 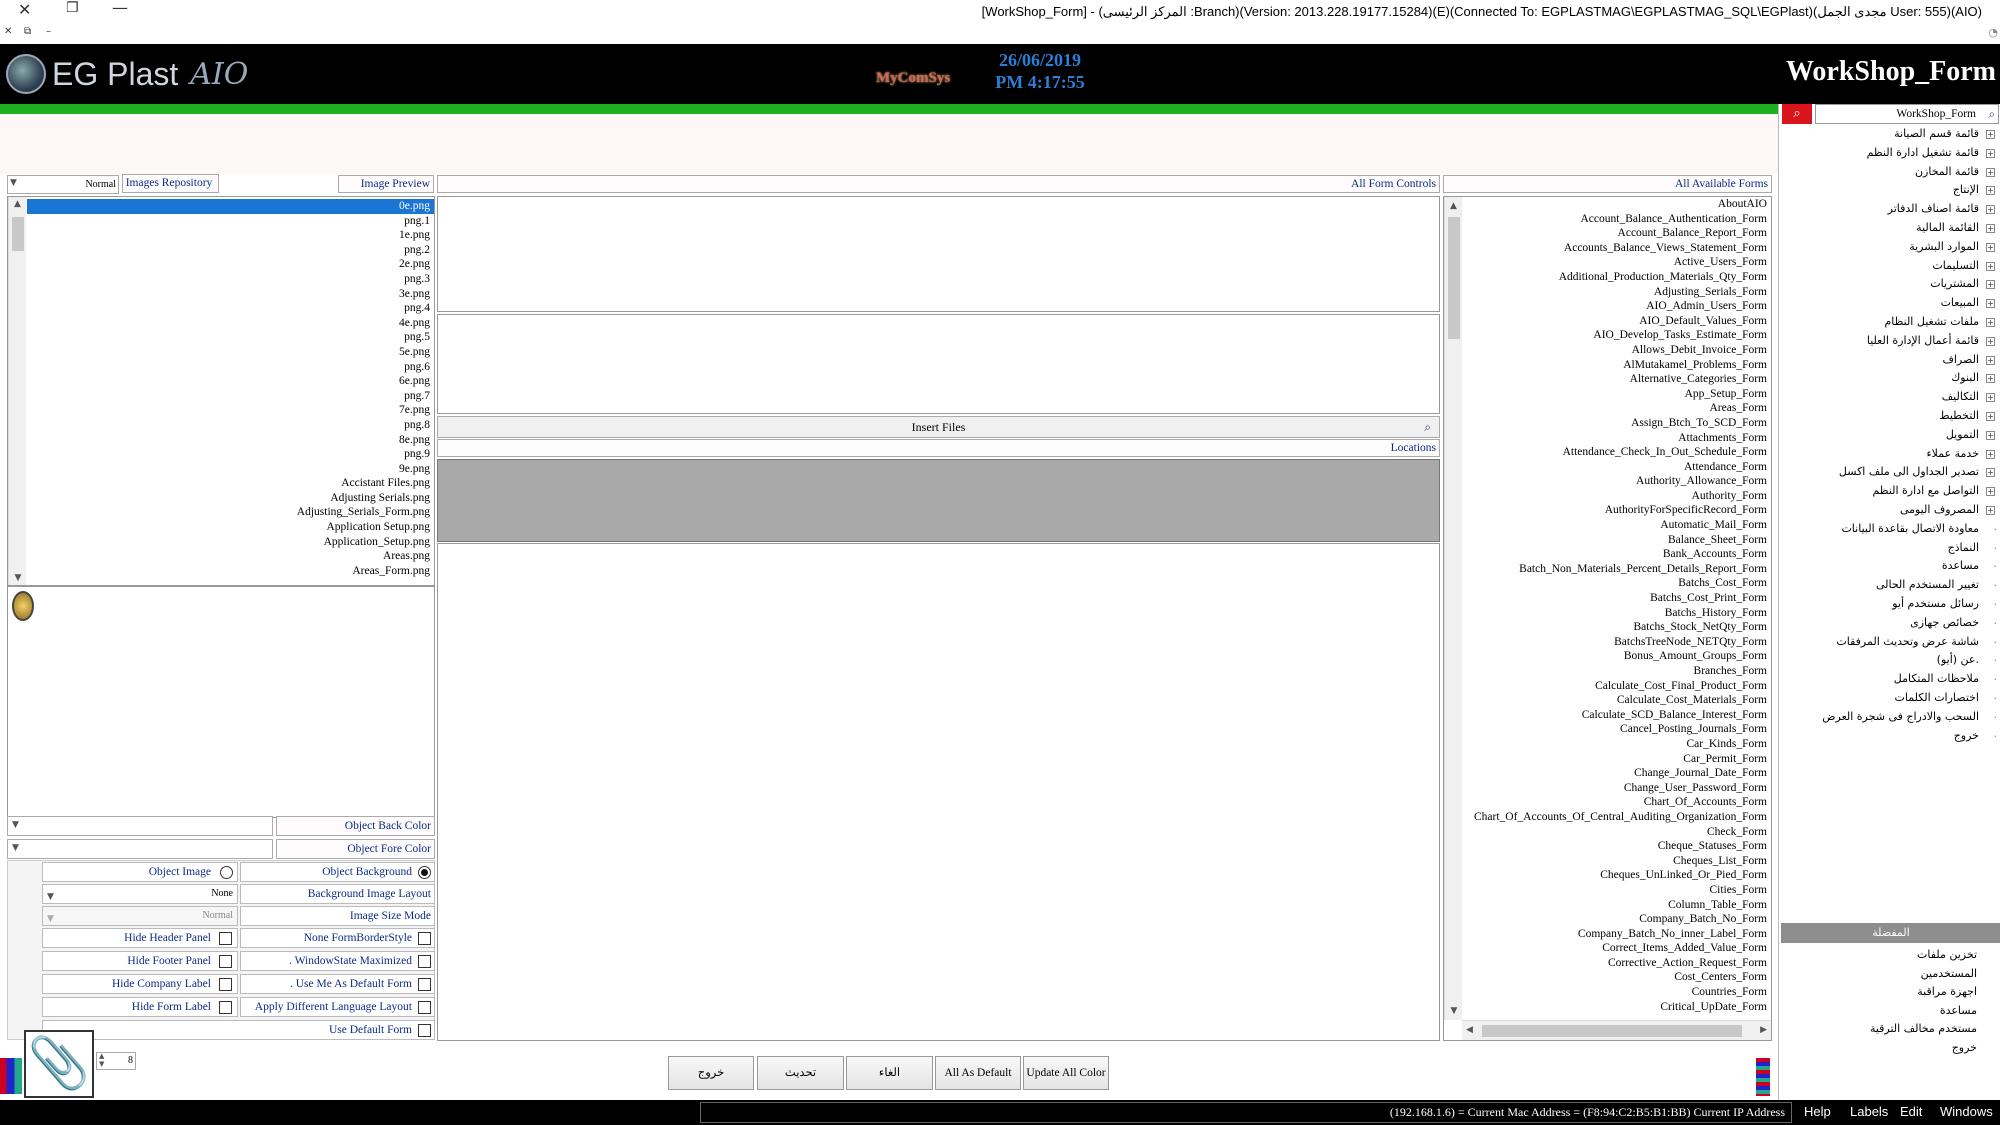 I want to click on object-image-option: Object Image, so click(x=140, y=872).